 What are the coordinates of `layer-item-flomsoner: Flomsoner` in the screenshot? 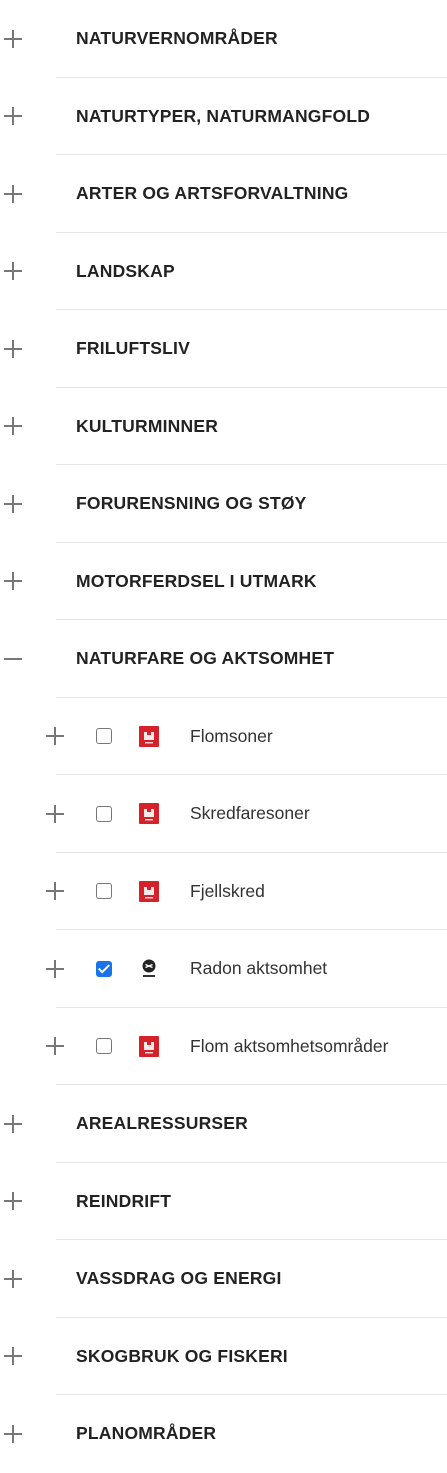 It's located at (223, 737).